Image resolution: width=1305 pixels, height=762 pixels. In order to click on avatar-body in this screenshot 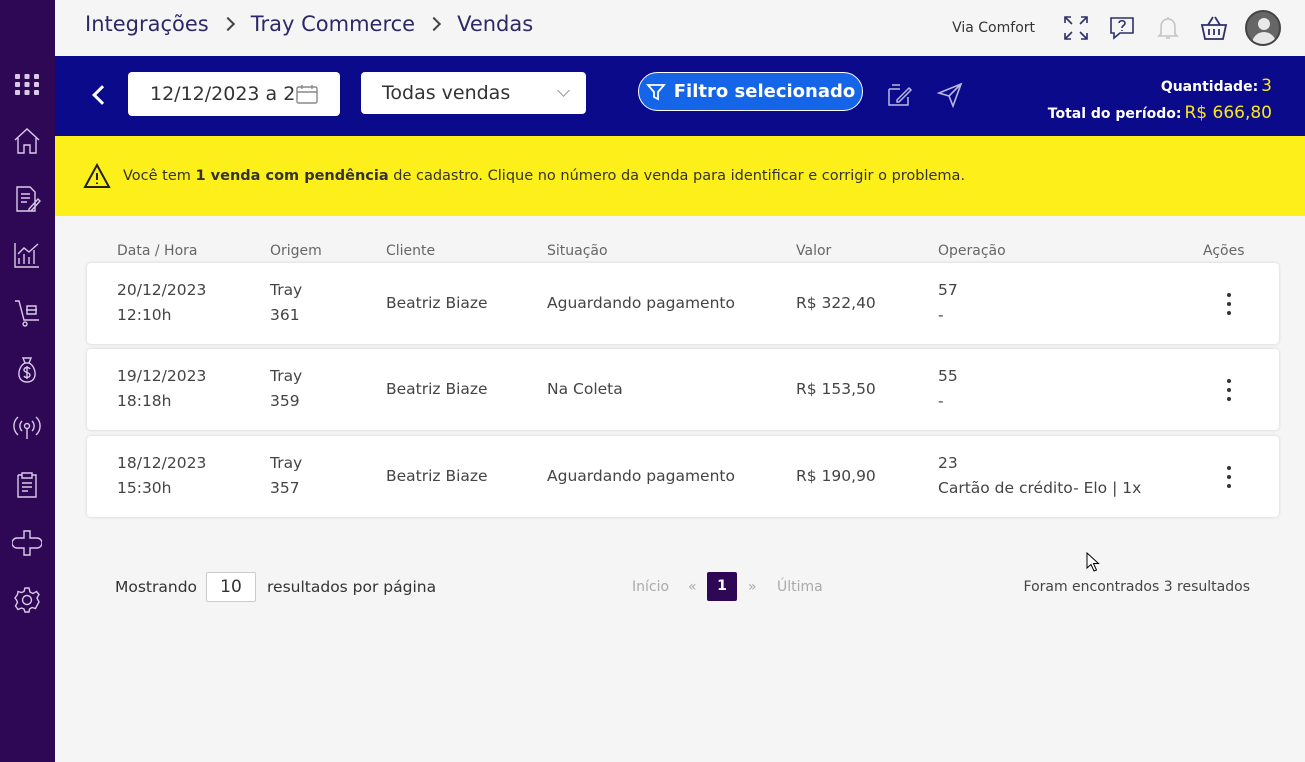, I will do `click(1264, 38)`.